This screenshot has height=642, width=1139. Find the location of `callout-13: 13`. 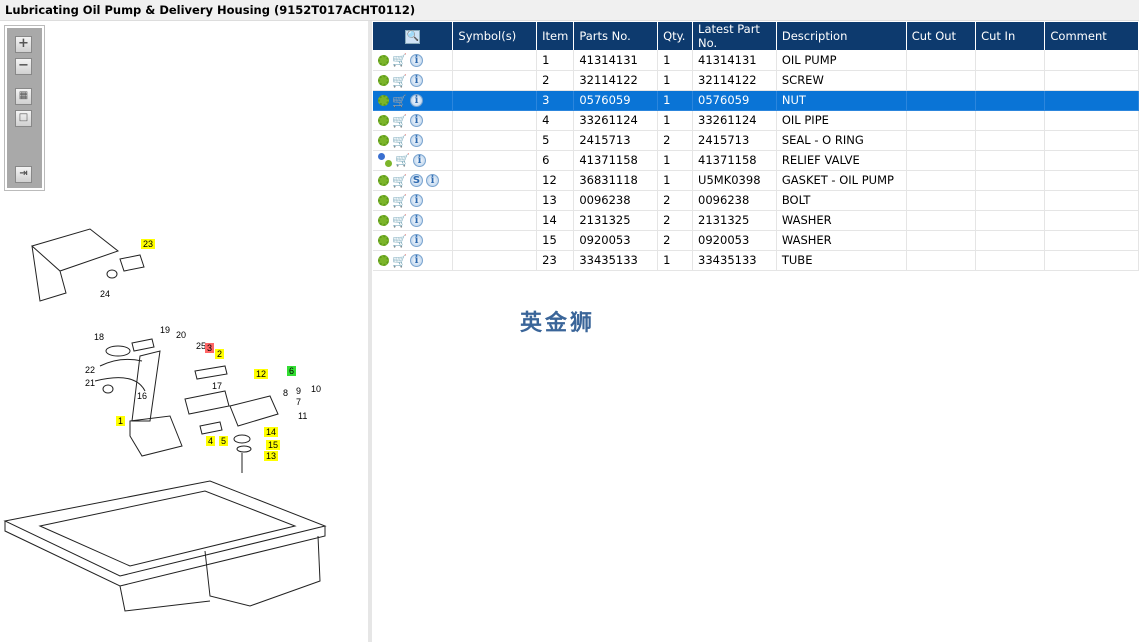

callout-13: 13 is located at coordinates (271, 456).